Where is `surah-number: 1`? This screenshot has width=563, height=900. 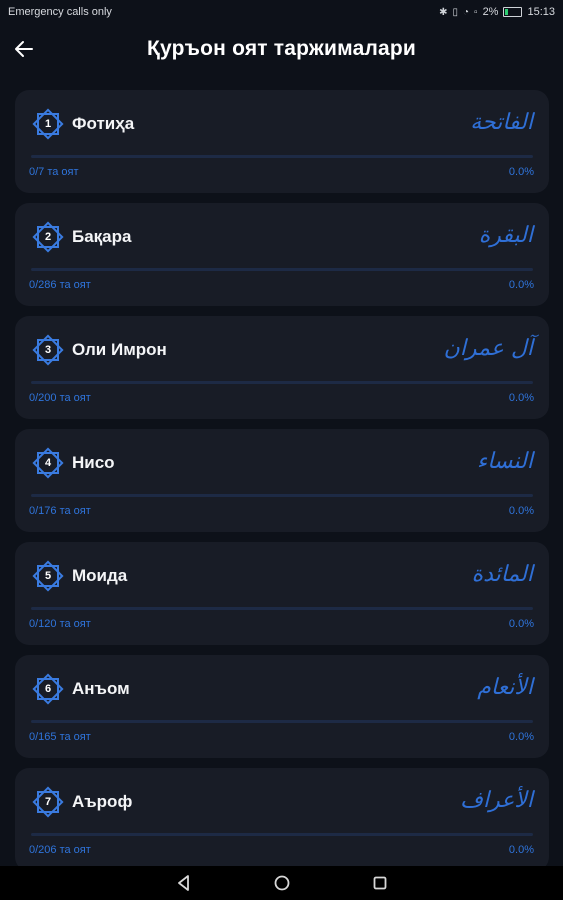
surah-number: 1 is located at coordinates (48, 124).